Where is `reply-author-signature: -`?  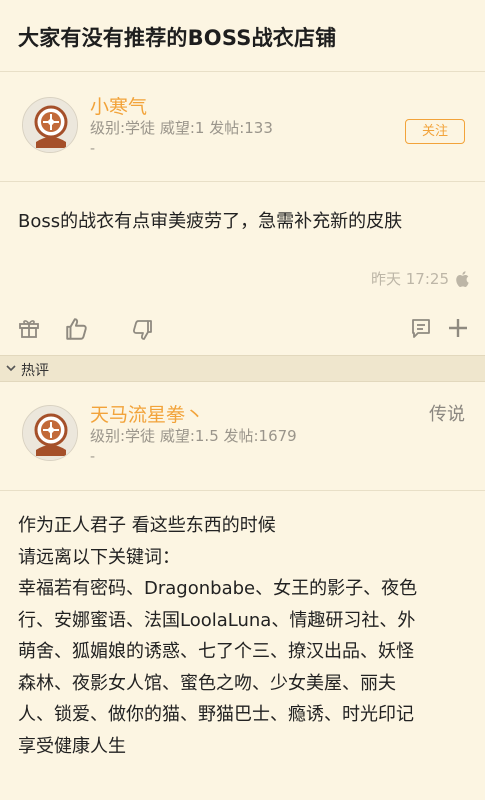
reply-author-signature: - is located at coordinates (93, 457).